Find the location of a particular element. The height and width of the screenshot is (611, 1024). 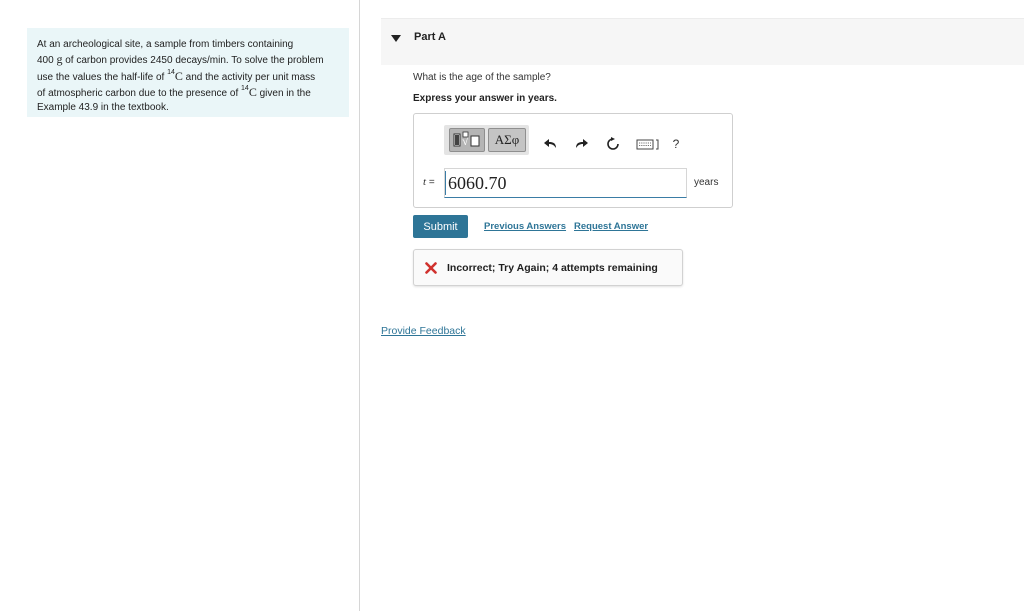

variable-label: t = is located at coordinates (429, 182).